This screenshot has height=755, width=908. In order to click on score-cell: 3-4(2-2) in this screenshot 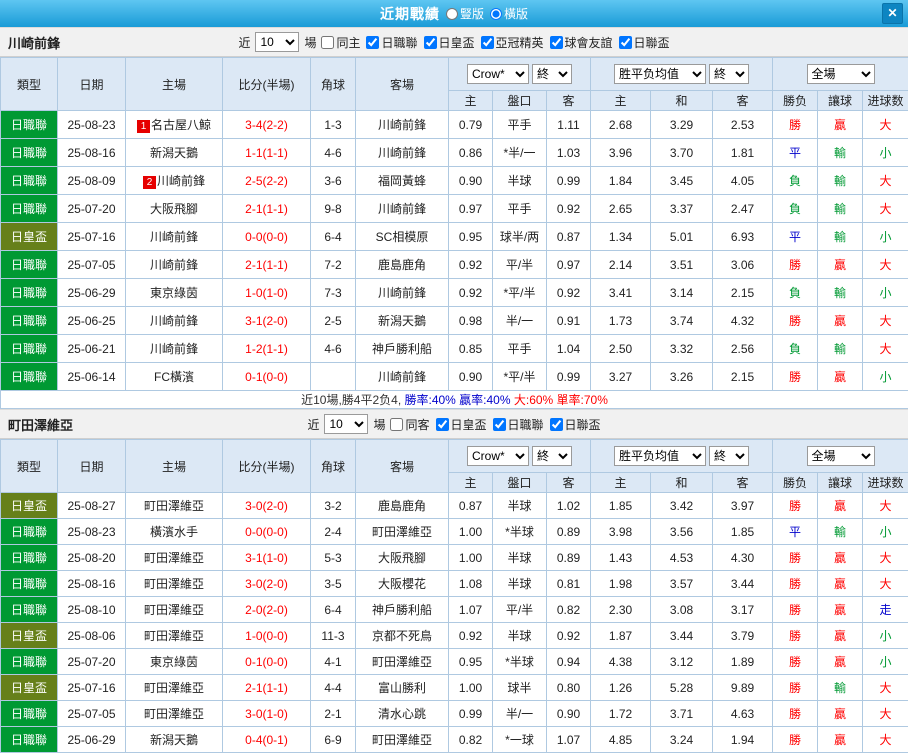, I will do `click(266, 124)`.